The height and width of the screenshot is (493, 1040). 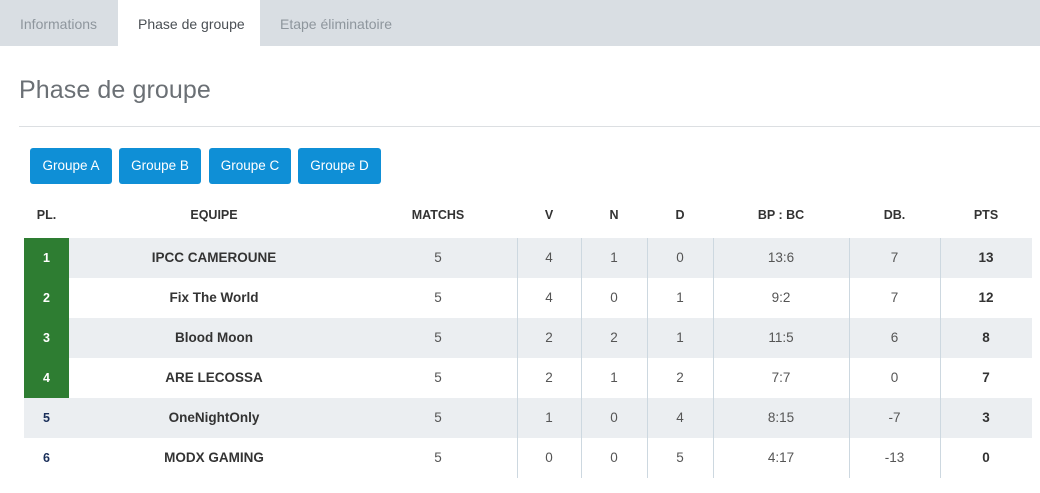 What do you see at coordinates (59, 23) in the screenshot?
I see `tab-informations: Informations` at bounding box center [59, 23].